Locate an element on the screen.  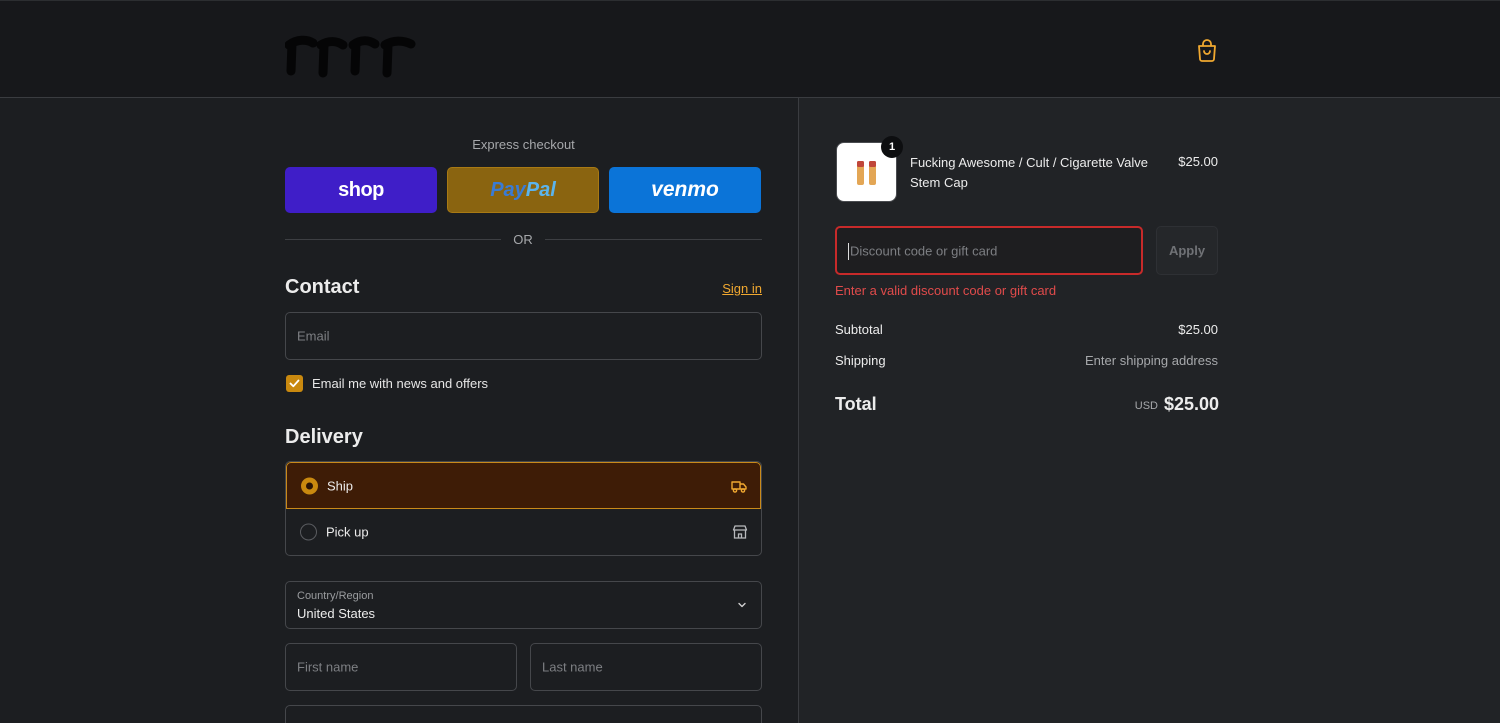
pickup-radio is located at coordinates (308, 532).